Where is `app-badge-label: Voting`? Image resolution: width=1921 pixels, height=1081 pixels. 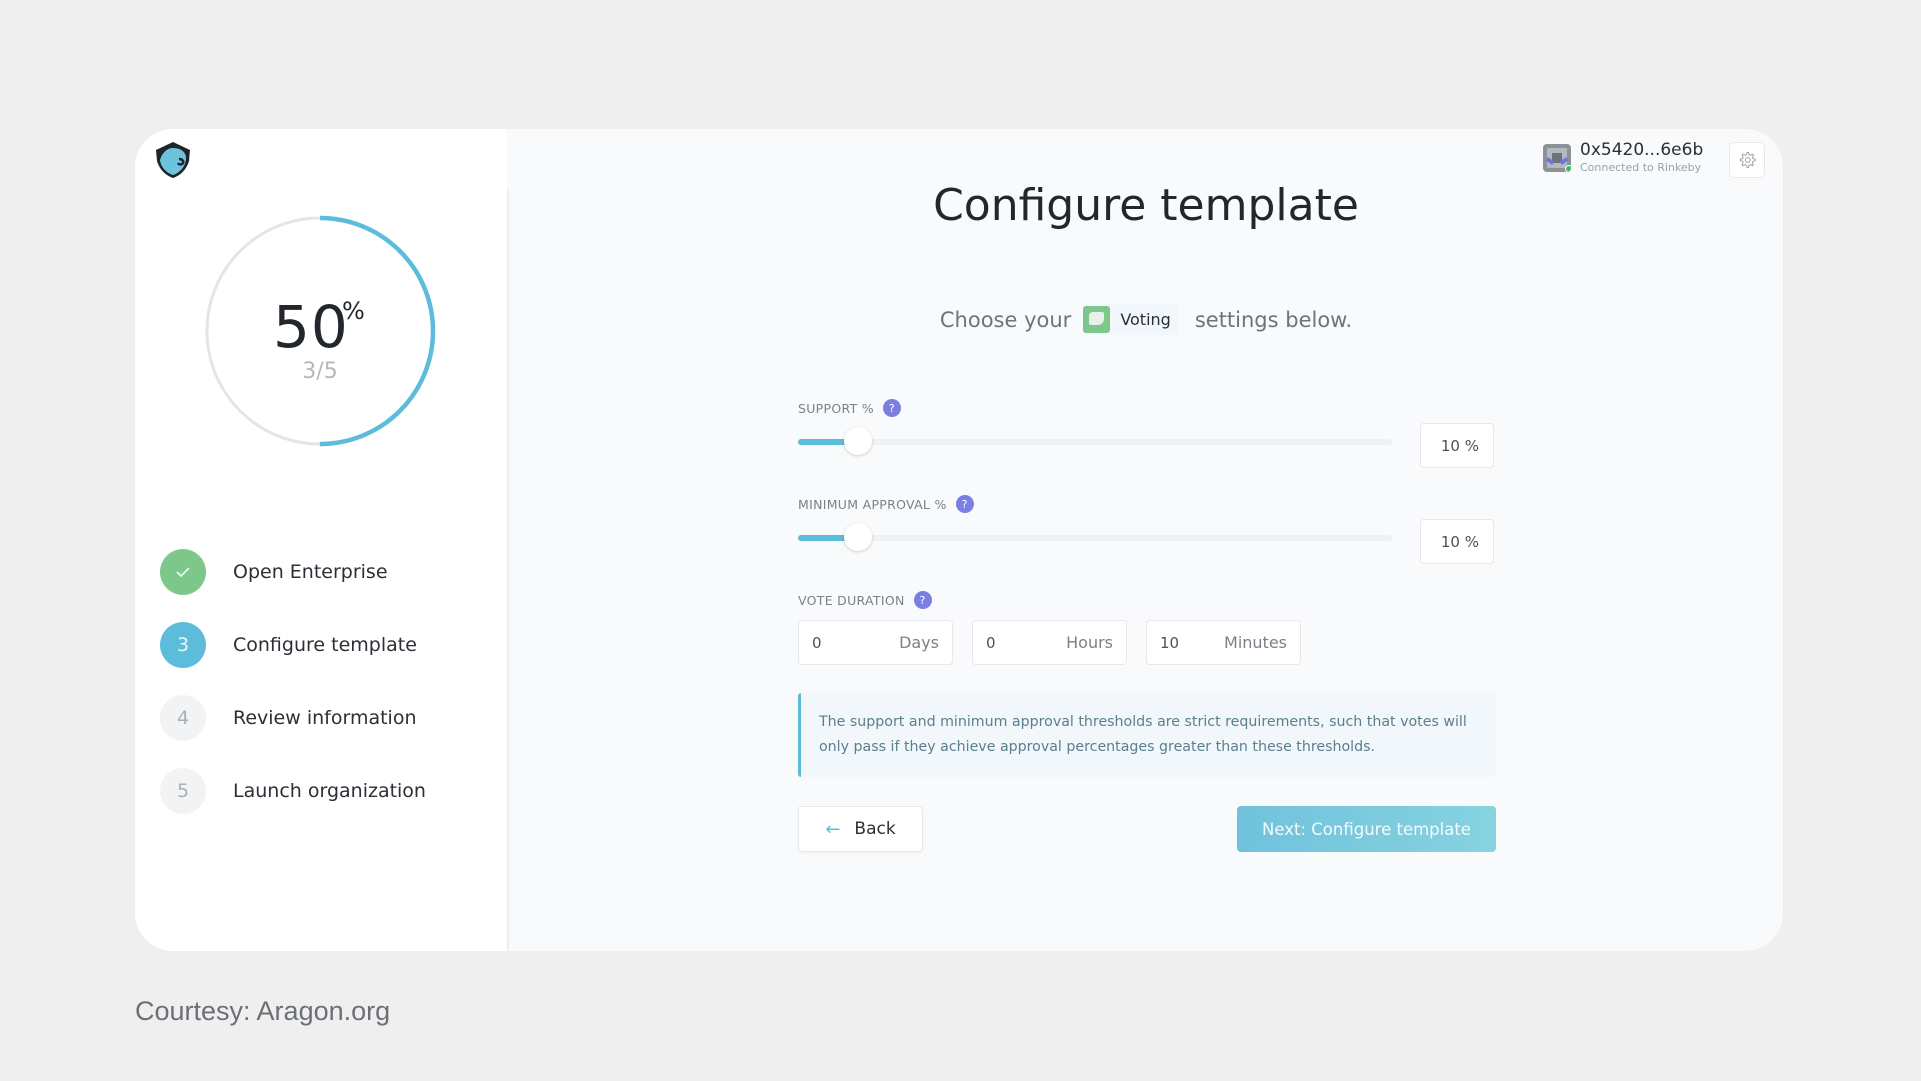
app-badge-label: Voting is located at coordinates (1145, 319).